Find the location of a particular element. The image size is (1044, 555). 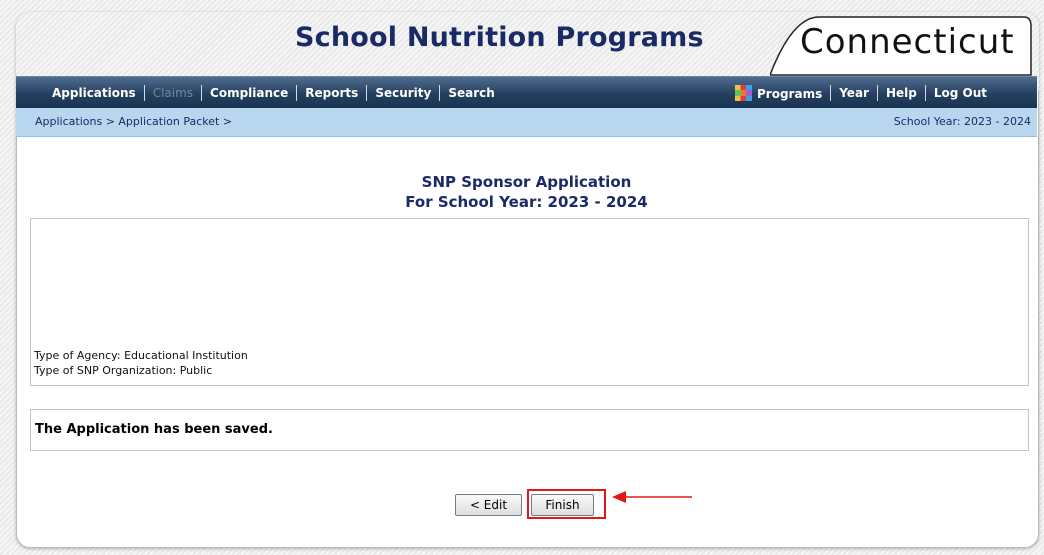

nav-help: Help is located at coordinates (901, 93).